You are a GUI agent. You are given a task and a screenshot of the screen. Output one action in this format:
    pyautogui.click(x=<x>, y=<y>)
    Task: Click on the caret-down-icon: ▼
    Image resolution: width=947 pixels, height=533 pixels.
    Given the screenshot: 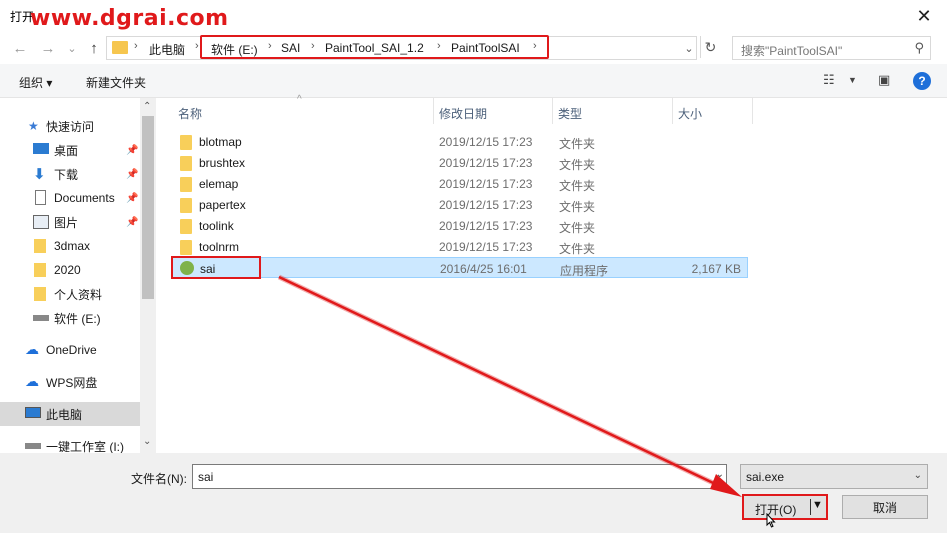 What is the action you would take?
    pyautogui.click(x=817, y=505)
    